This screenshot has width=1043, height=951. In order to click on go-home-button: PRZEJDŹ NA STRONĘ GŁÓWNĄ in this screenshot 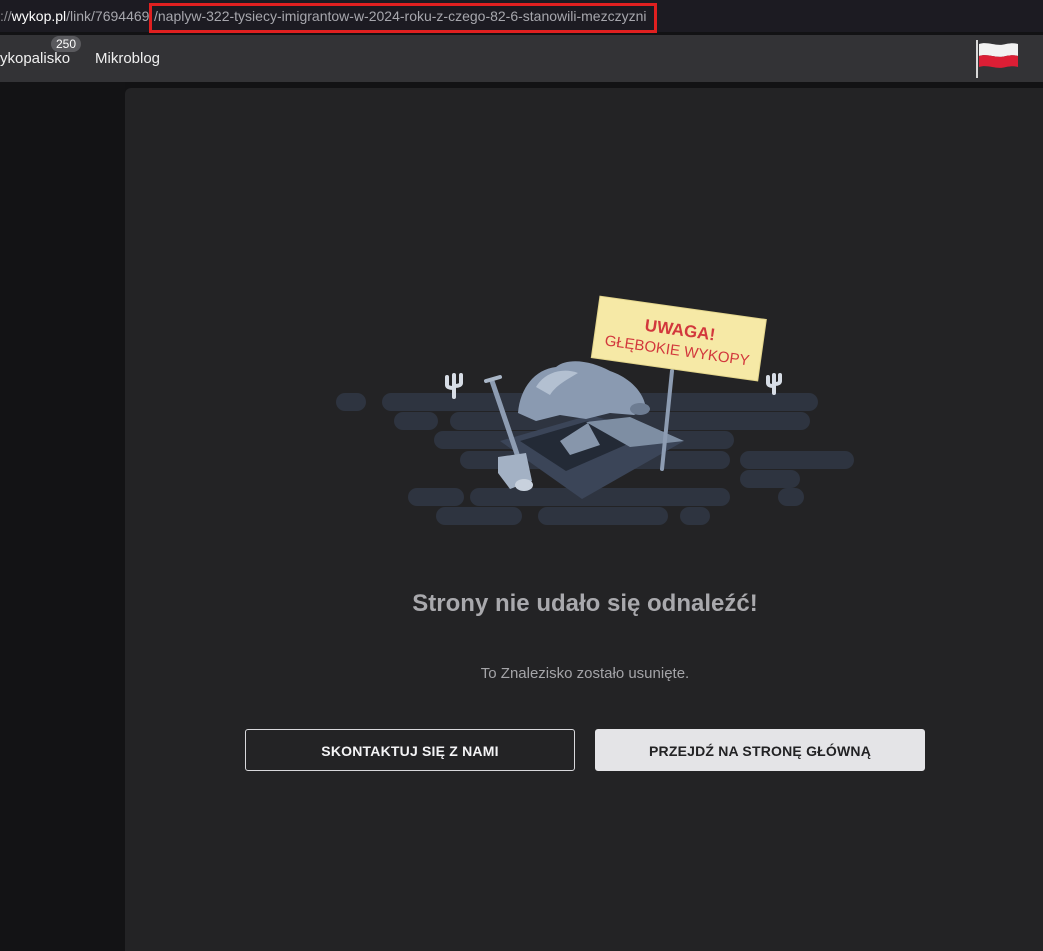, I will do `click(760, 750)`.